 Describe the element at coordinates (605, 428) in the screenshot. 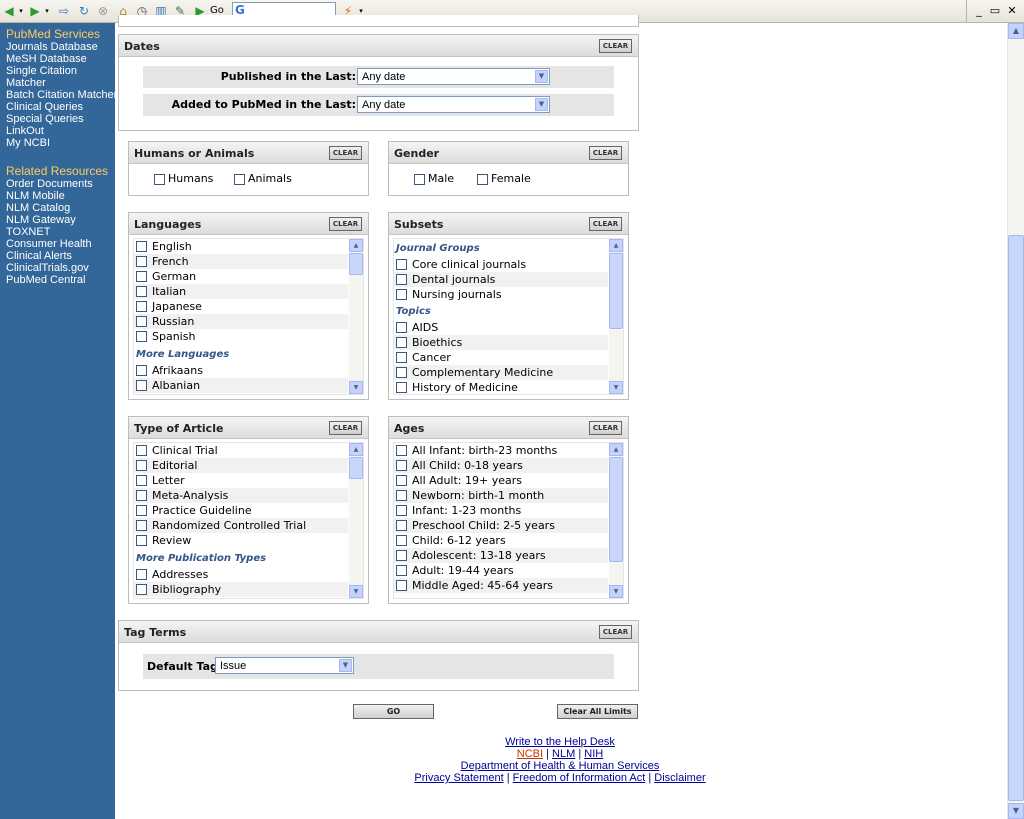

I see `ages-clear-button: CLEAR` at that location.